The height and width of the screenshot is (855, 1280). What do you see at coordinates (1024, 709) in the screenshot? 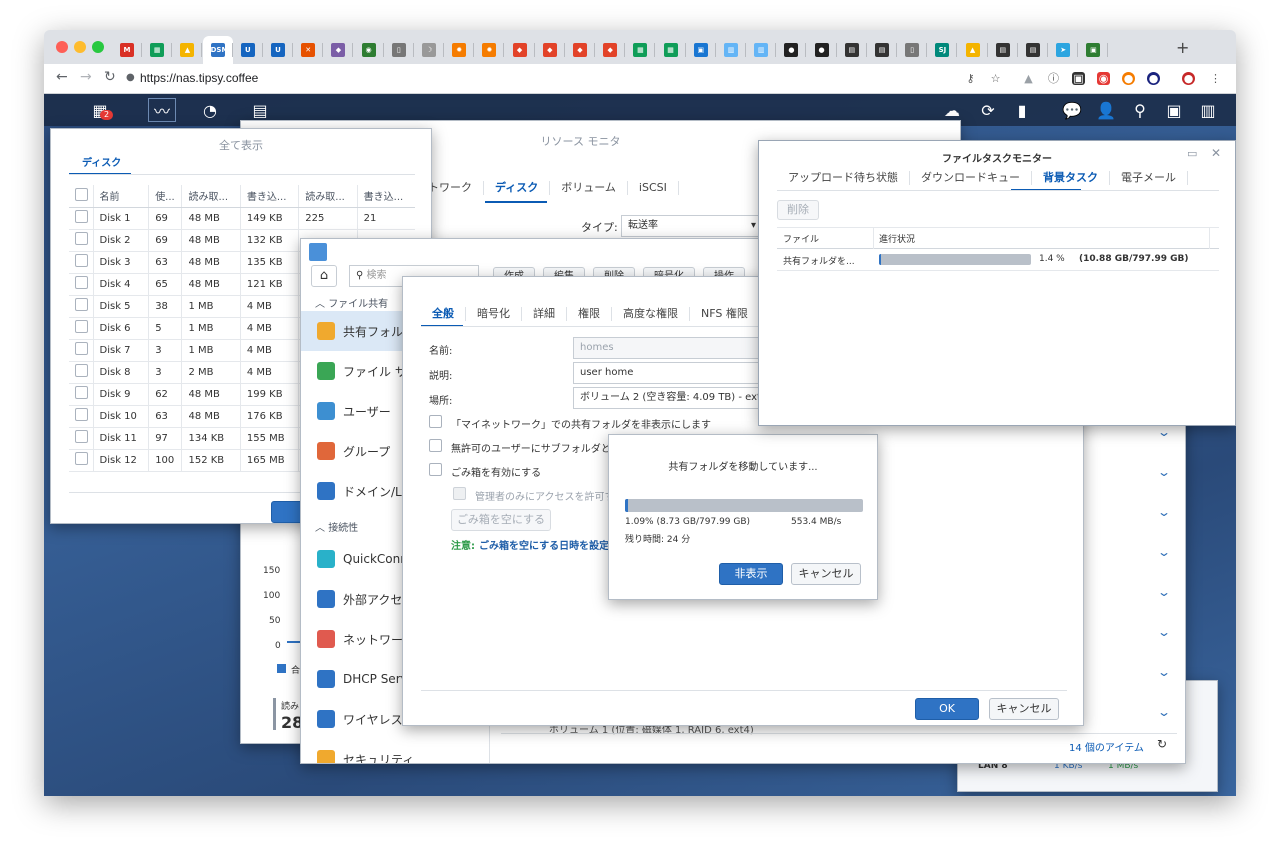
I see `cancel-button: キャンセル` at bounding box center [1024, 709].